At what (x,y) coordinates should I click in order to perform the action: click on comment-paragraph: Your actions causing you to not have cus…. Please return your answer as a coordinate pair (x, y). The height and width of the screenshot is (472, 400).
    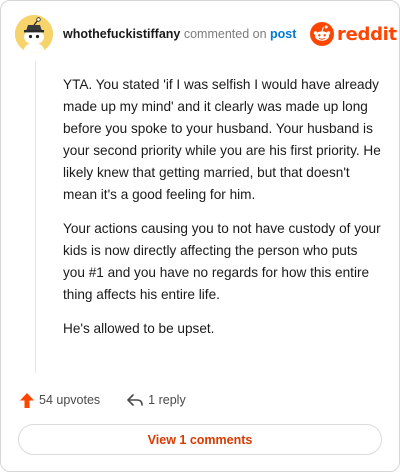
    Looking at the image, I should click on (222, 261).